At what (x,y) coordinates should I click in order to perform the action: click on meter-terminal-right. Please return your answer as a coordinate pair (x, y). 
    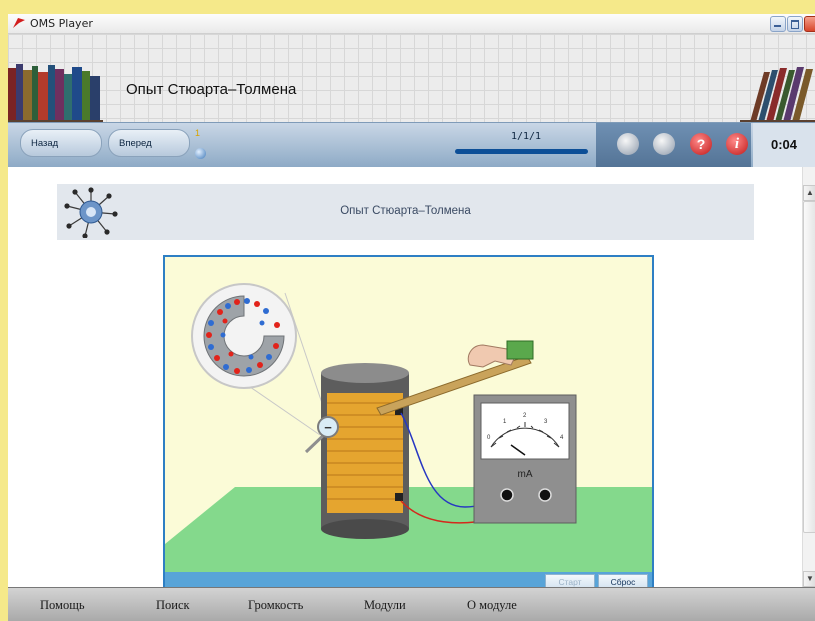
    Looking at the image, I should click on (545, 495).